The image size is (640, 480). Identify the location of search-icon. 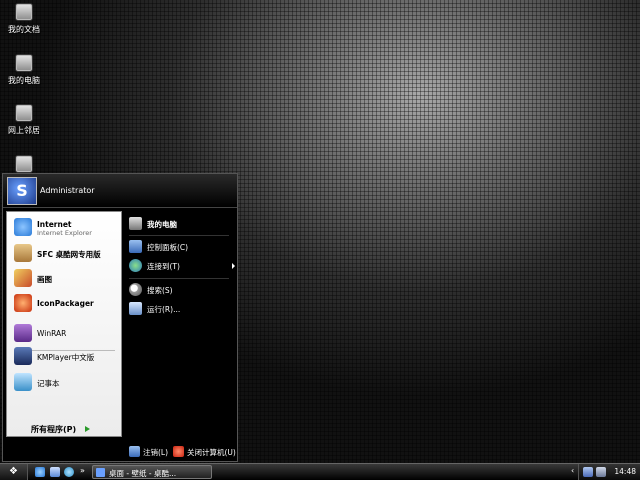
(135, 289).